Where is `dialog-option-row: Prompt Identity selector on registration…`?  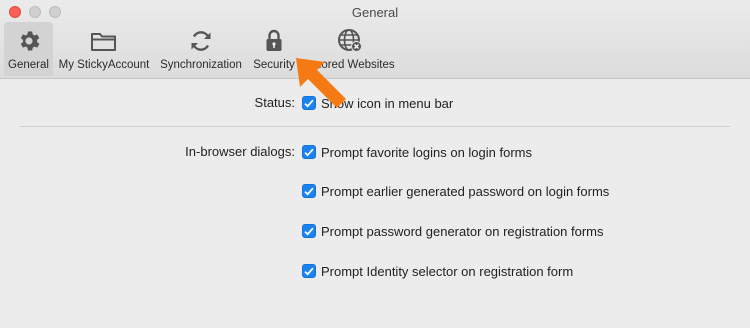
dialog-option-row: Prompt Identity selector on registration… is located at coordinates (437, 271).